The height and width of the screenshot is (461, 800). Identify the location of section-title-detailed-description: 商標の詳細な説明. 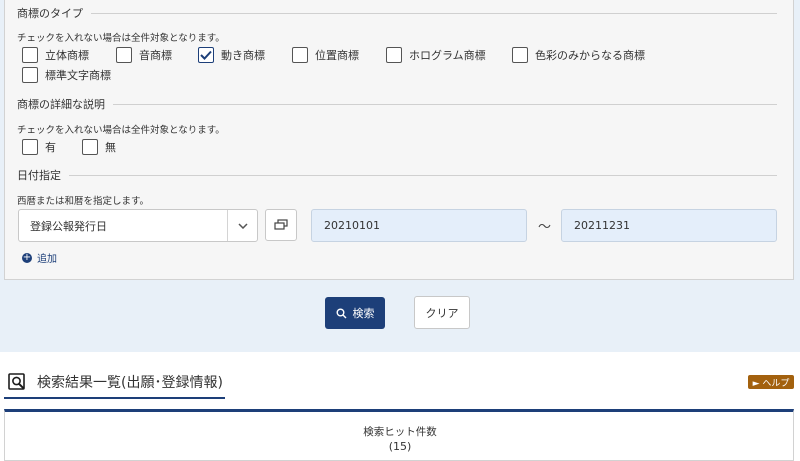
(61, 104).